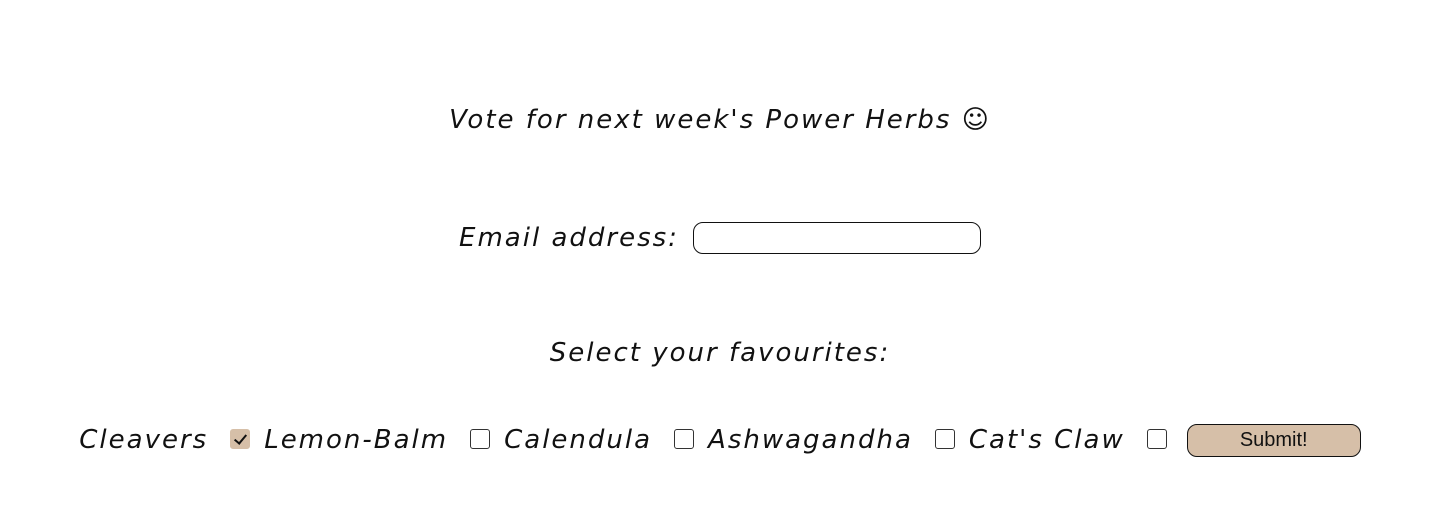 The width and height of the screenshot is (1440, 516). I want to click on checkbox-lemon-balm, so click(480, 439).